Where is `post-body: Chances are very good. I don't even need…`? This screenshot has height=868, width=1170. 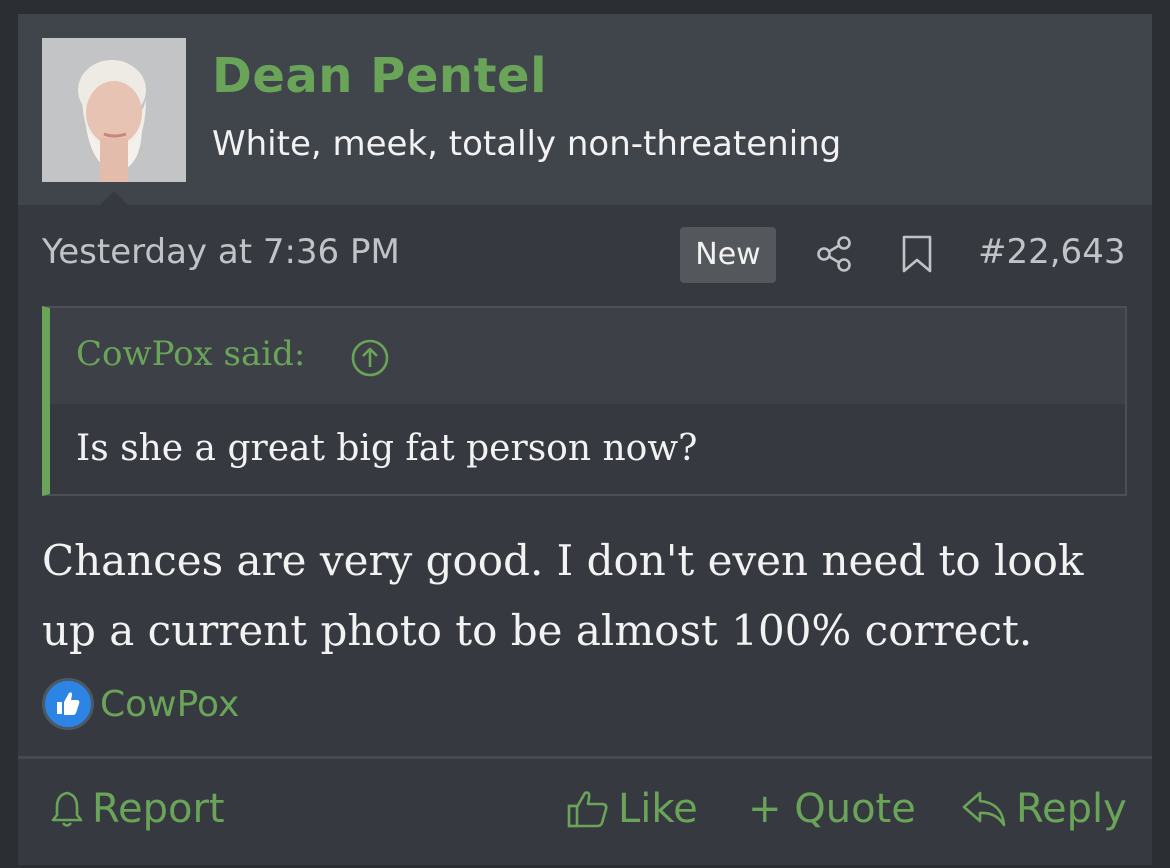 post-body: Chances are very good. I don't even need… is located at coordinates (563, 595).